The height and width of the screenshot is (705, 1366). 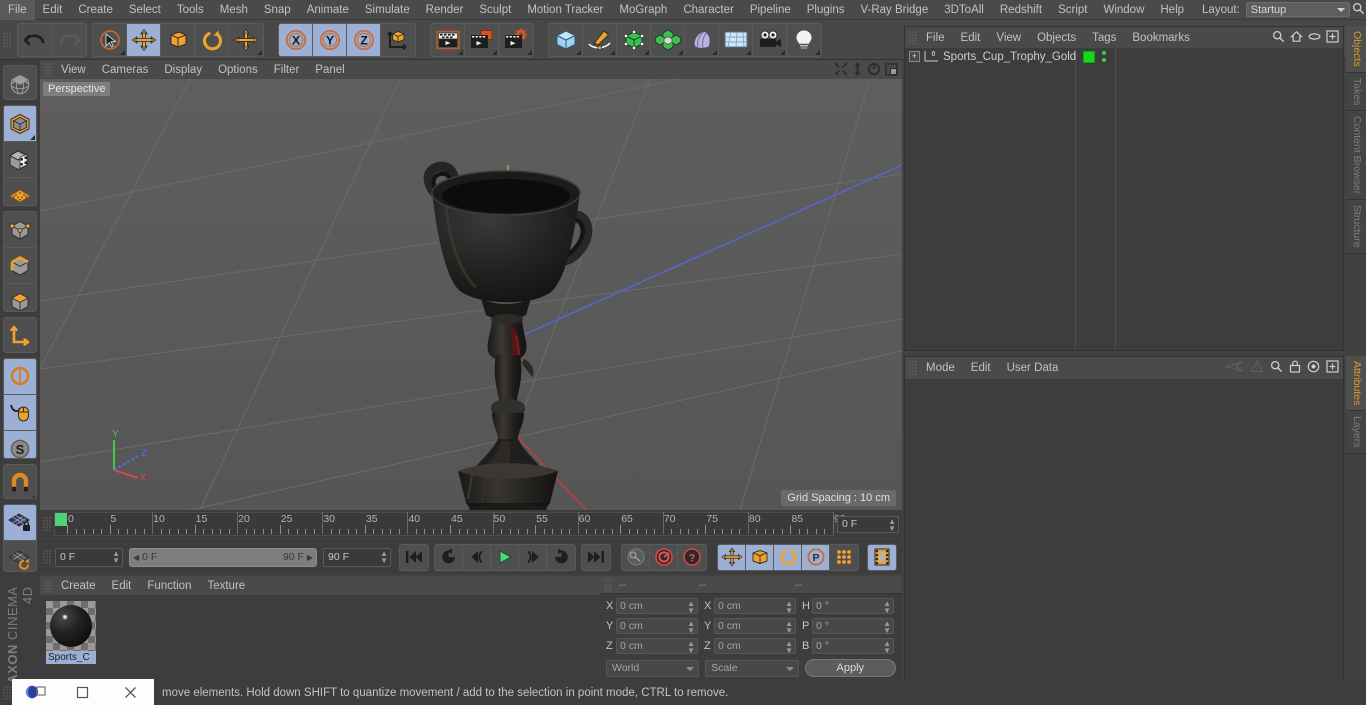 What do you see at coordinates (330, 39) in the screenshot?
I see `lock-y-button: Y` at bounding box center [330, 39].